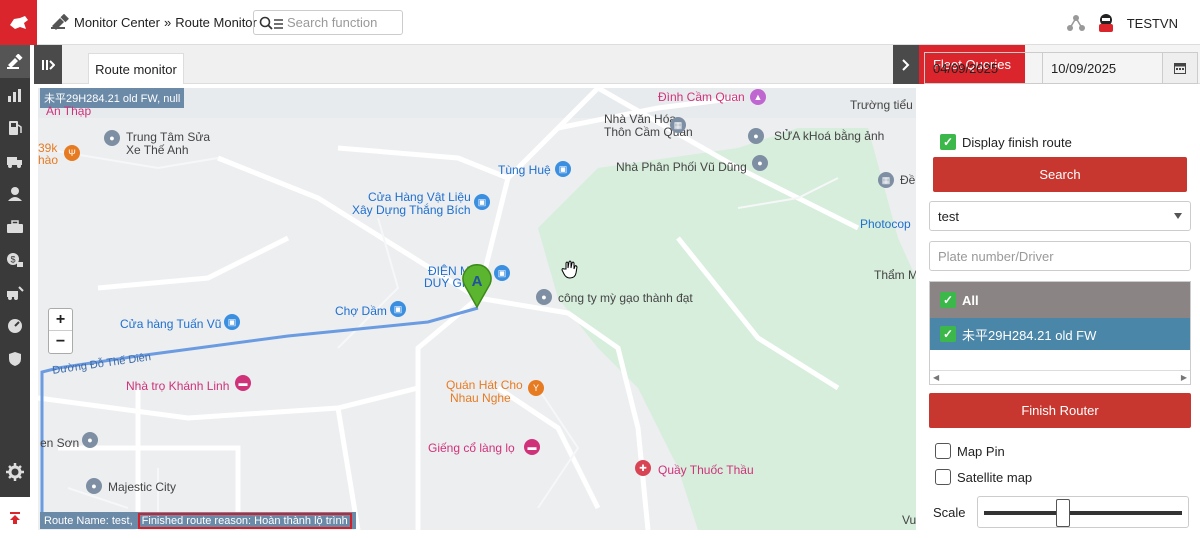 The image size is (1200, 538). What do you see at coordinates (142, 487) in the screenshot?
I see `place-label: Majestic City` at bounding box center [142, 487].